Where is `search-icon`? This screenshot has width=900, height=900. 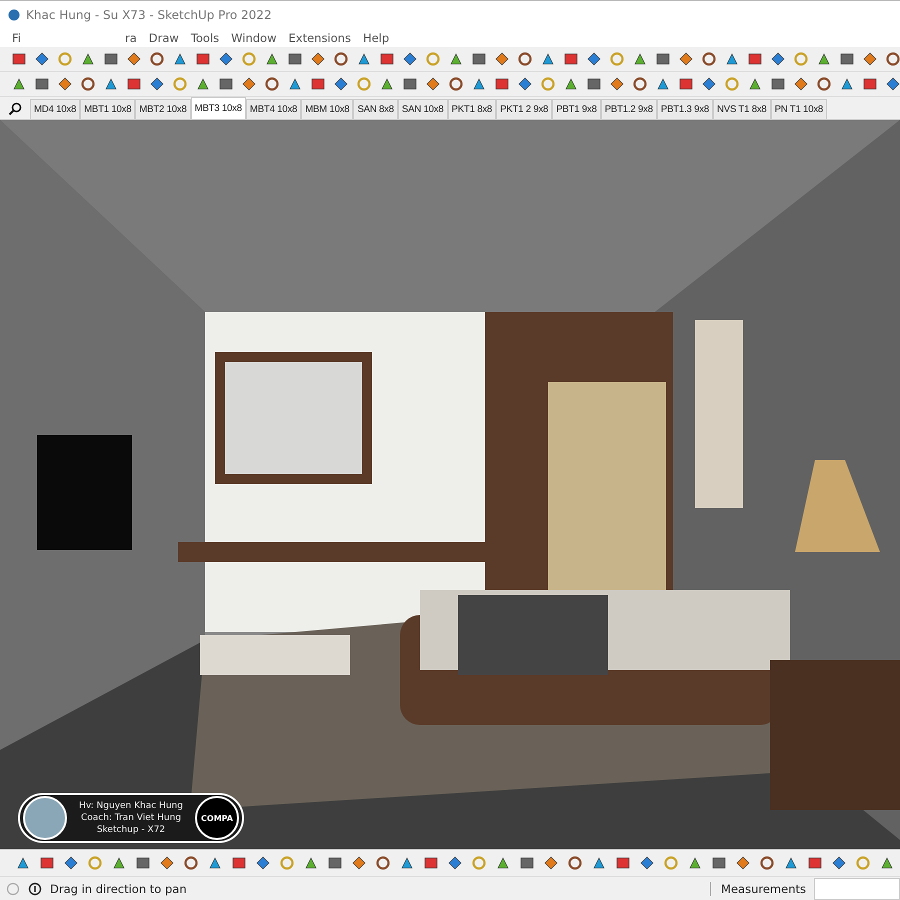 search-icon is located at coordinates (15, 109).